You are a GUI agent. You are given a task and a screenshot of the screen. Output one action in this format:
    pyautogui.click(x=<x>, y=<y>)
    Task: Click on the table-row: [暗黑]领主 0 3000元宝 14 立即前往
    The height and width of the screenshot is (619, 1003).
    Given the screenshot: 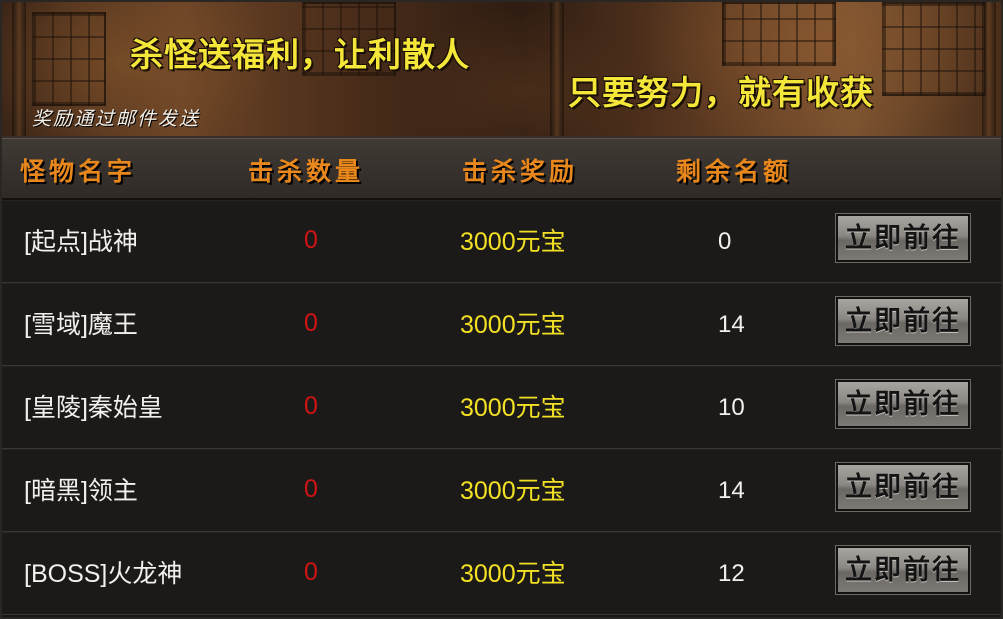 What is the action you would take?
    pyautogui.click(x=501, y=490)
    